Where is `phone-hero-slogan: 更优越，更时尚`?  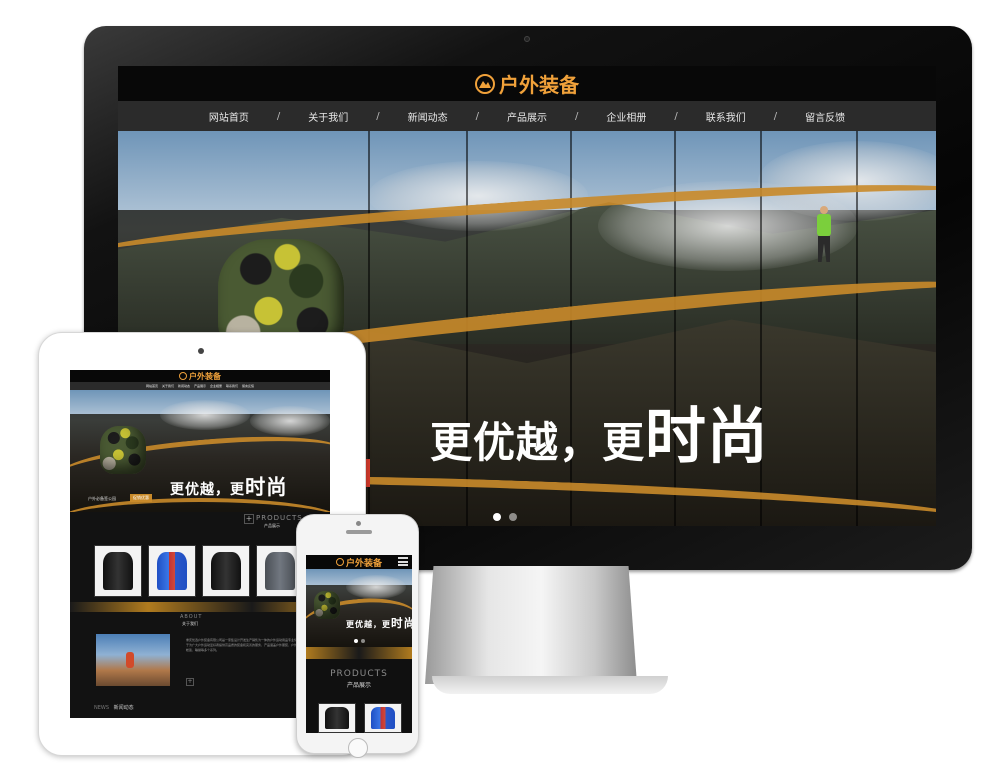 phone-hero-slogan: 更优越，更时尚 is located at coordinates (379, 623).